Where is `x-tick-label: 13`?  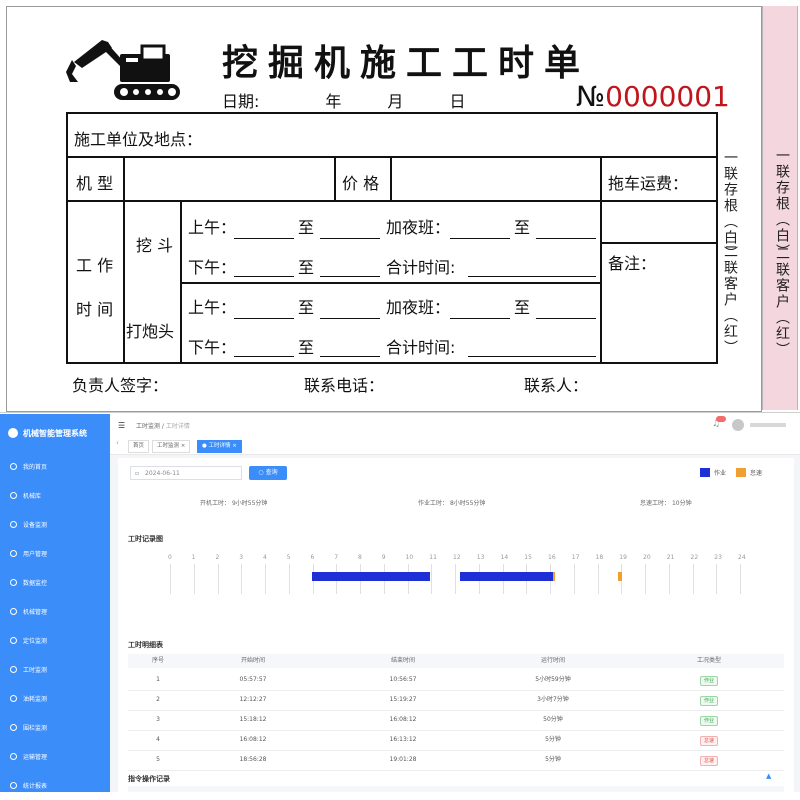 x-tick-label: 13 is located at coordinates (480, 557).